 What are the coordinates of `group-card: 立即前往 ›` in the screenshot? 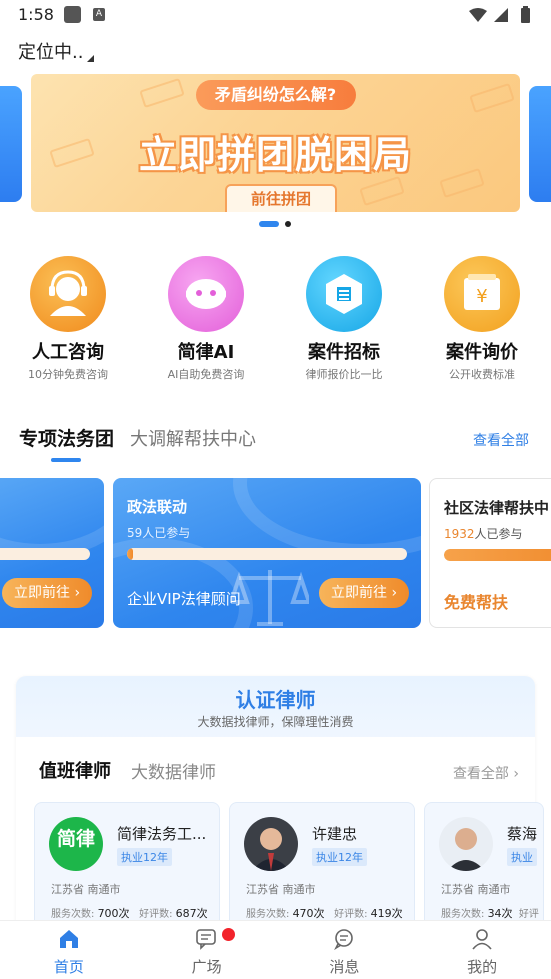 It's located at (52, 553).